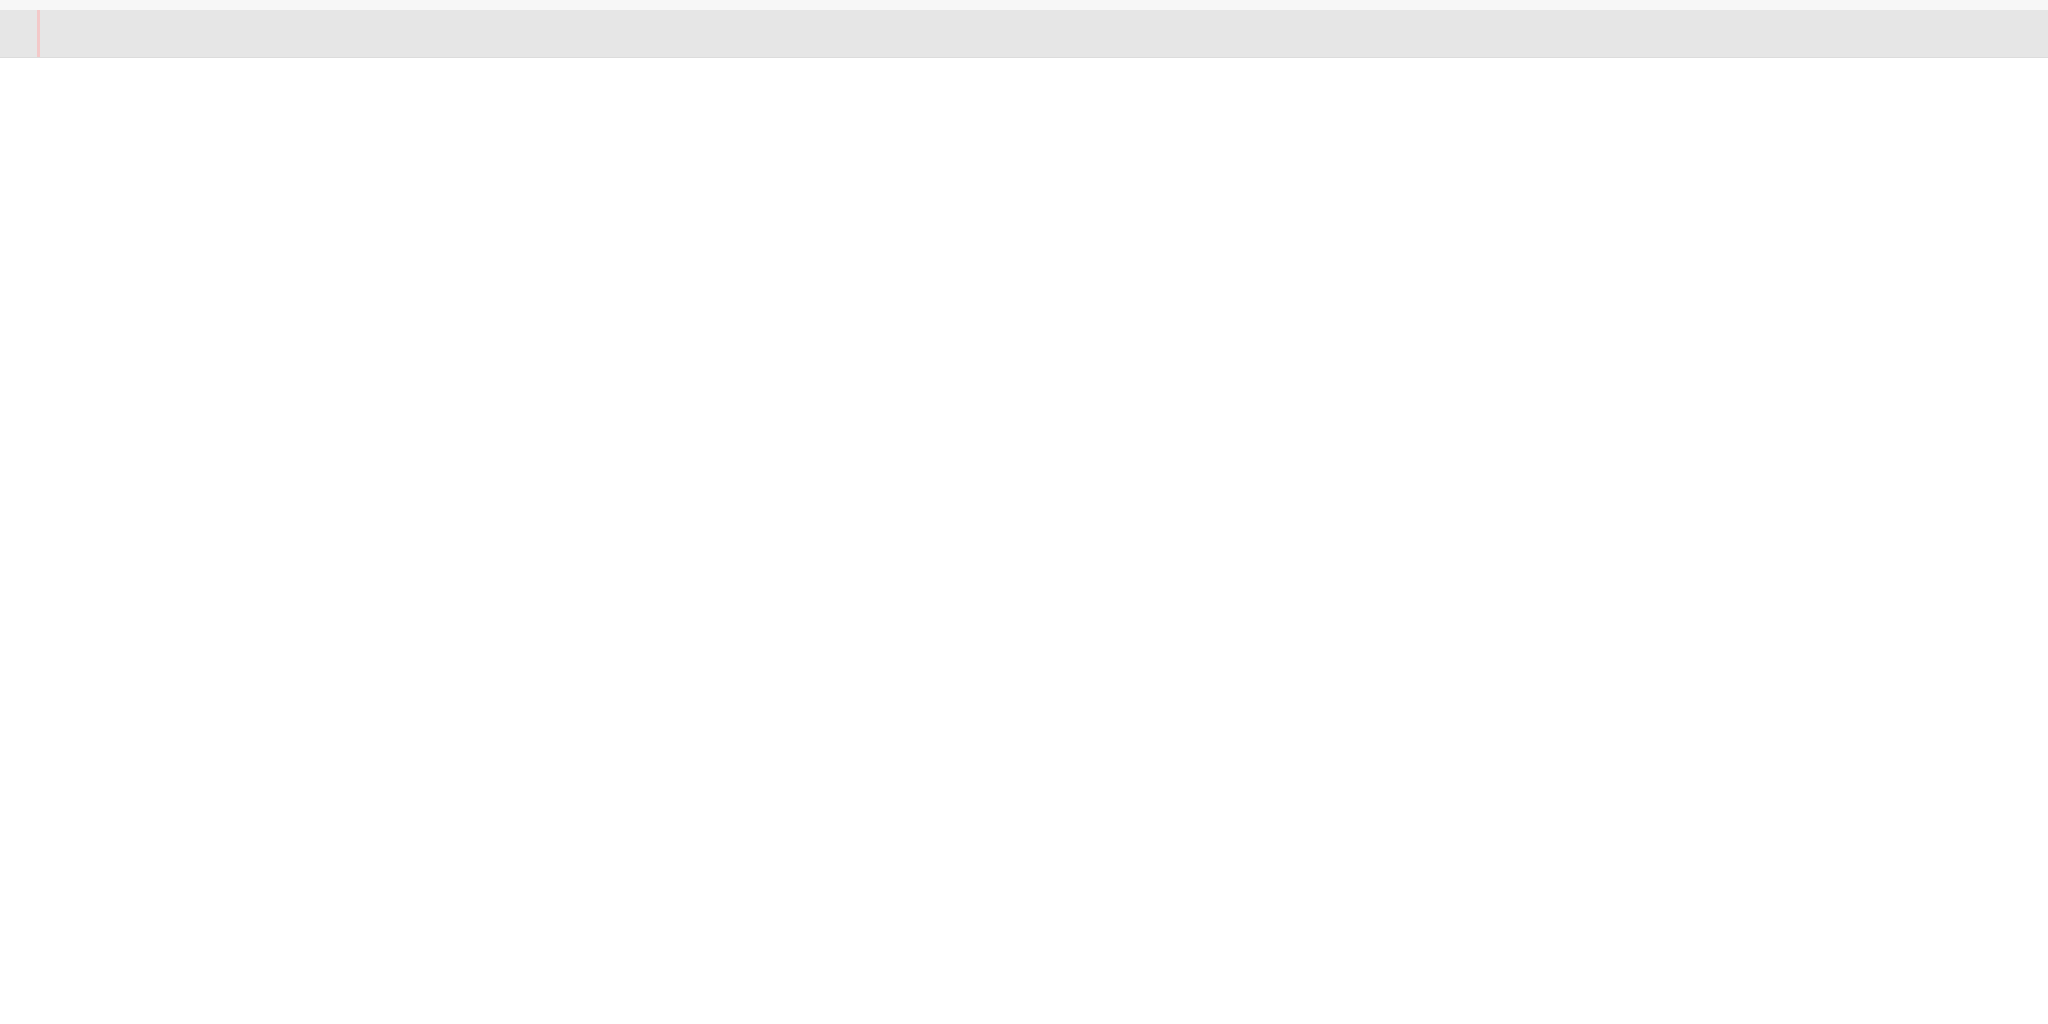  I want to click on edge-marker, so click(38, 33).